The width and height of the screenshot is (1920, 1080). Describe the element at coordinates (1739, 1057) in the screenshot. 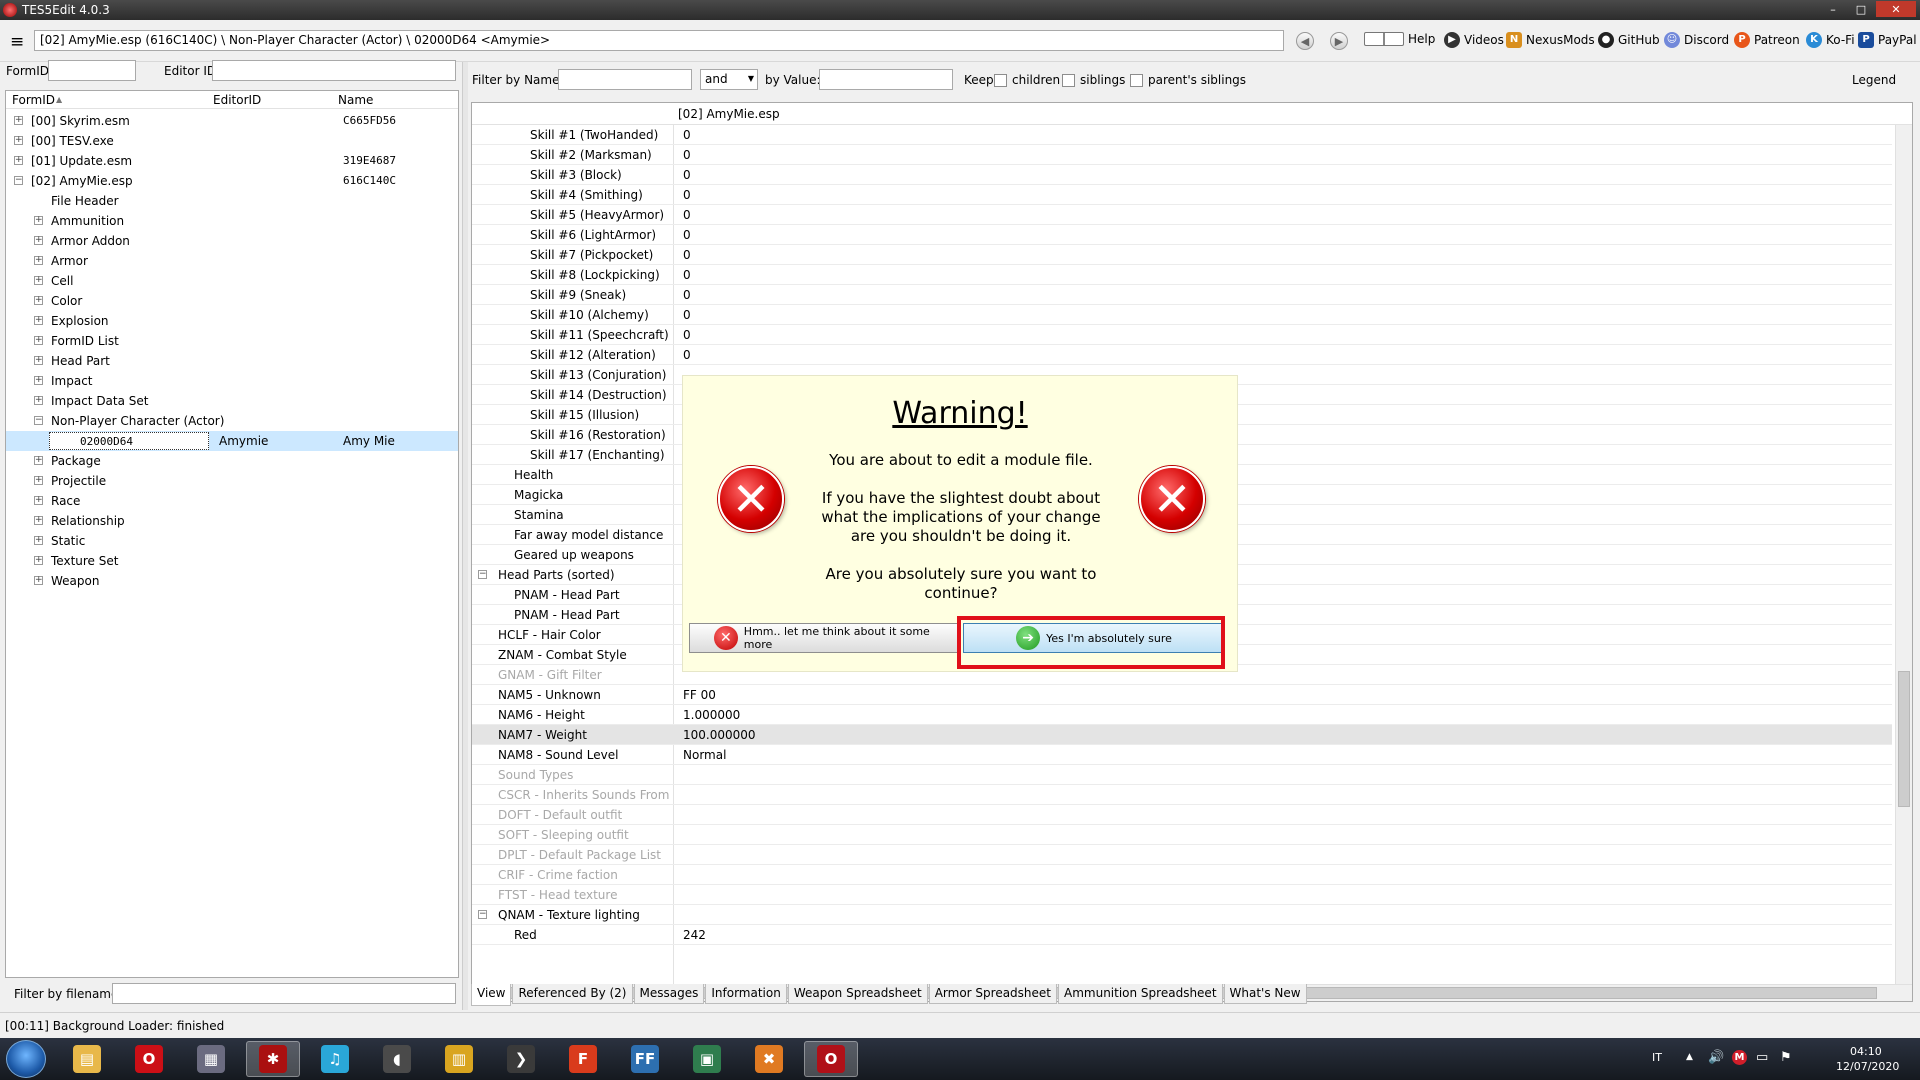

I see `tray-app-icon: M` at that location.